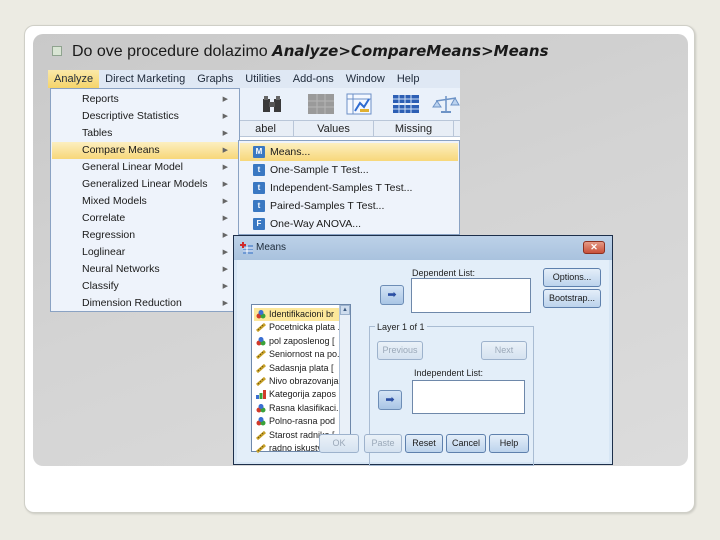 This screenshot has width=720, height=540. What do you see at coordinates (345, 310) in the screenshot?
I see `scroll-up-icon: ▲` at bounding box center [345, 310].